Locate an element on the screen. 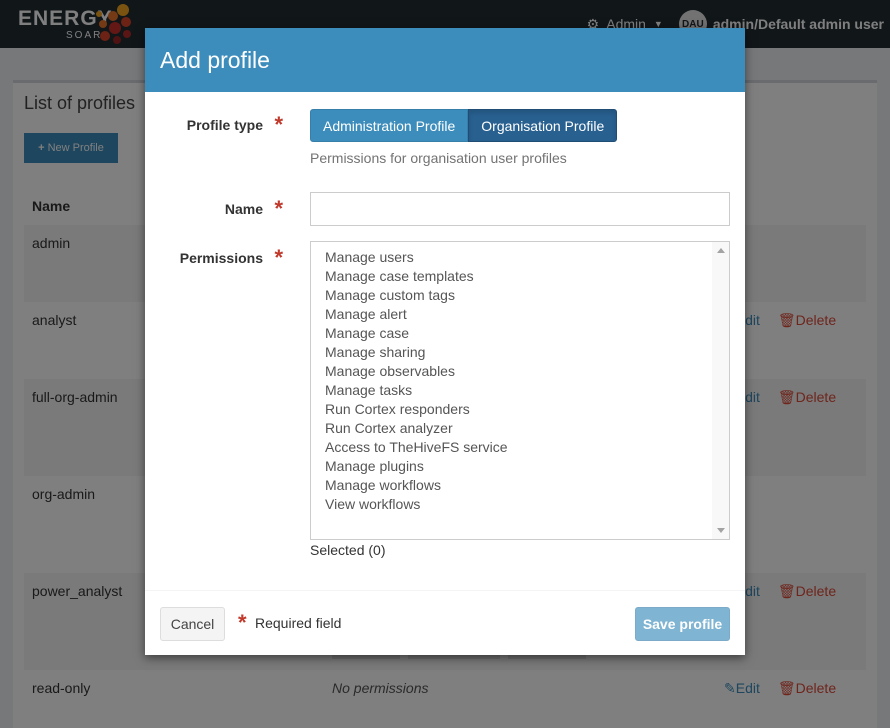  required-field-note: * Required field is located at coordinates (290, 622).